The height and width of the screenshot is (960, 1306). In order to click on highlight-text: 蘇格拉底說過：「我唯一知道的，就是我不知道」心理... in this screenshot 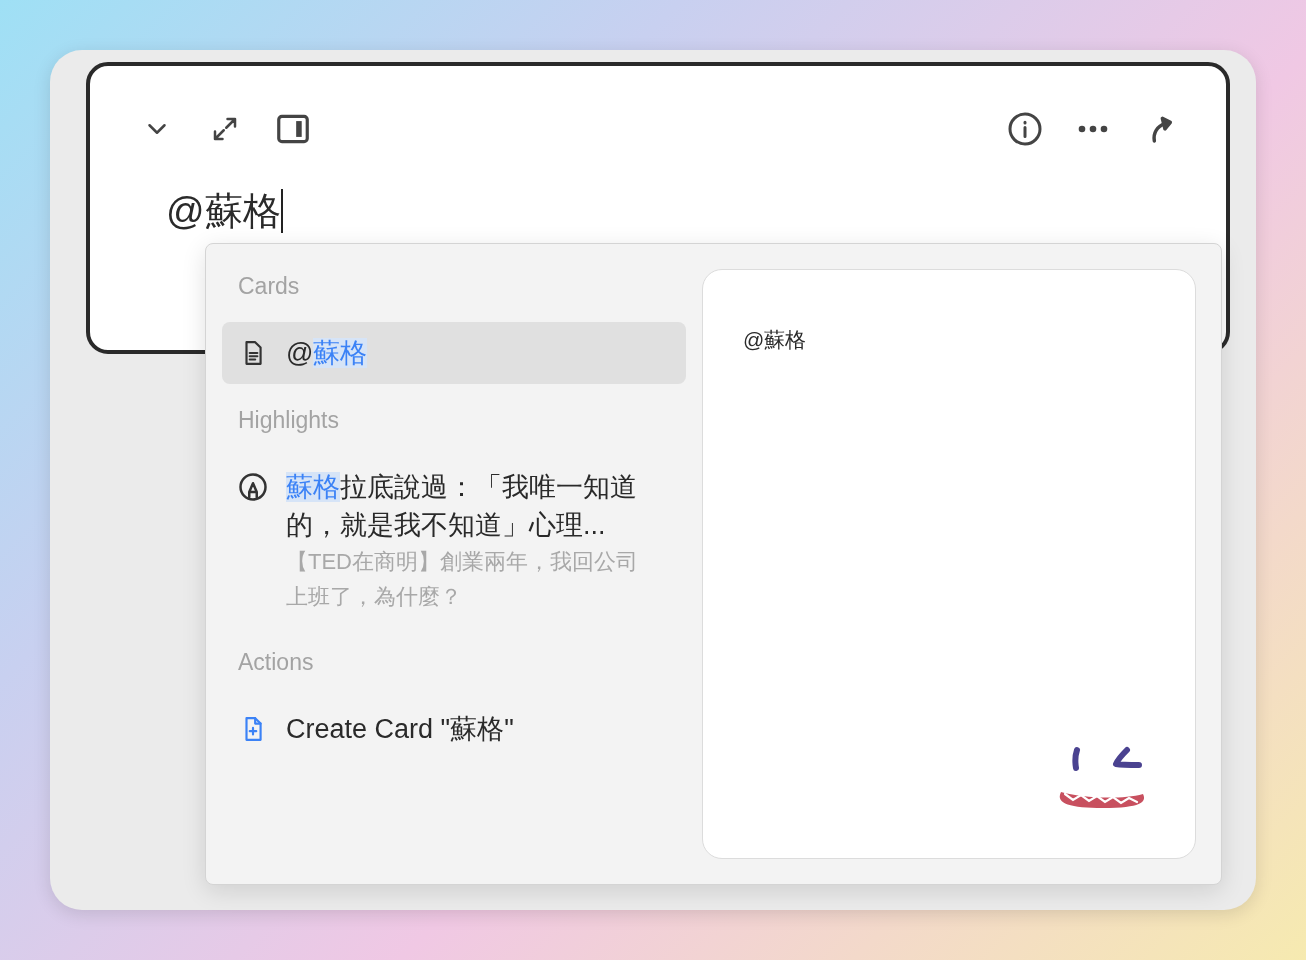, I will do `click(462, 506)`.